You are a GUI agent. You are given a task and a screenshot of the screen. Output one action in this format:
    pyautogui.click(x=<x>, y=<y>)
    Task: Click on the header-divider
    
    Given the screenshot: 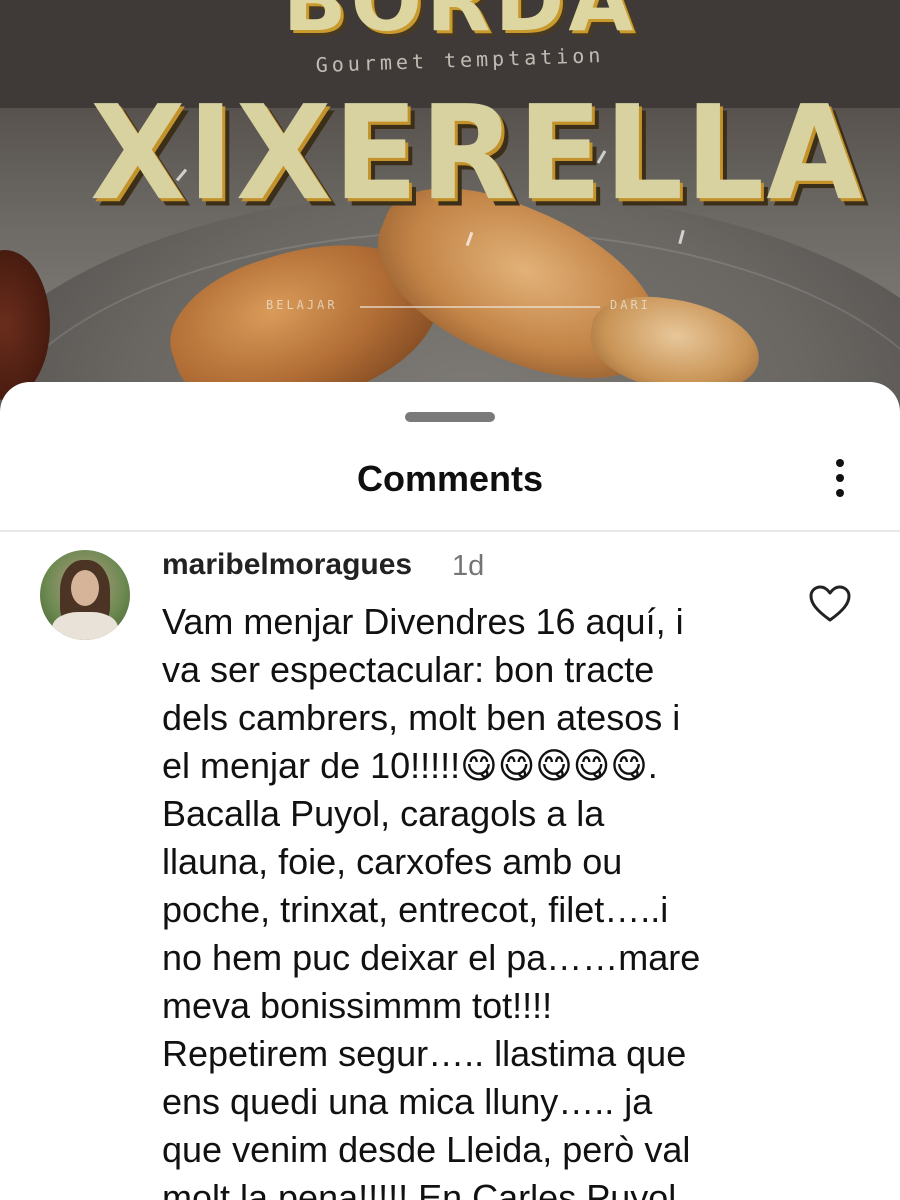 What is the action you would take?
    pyautogui.click(x=450, y=531)
    